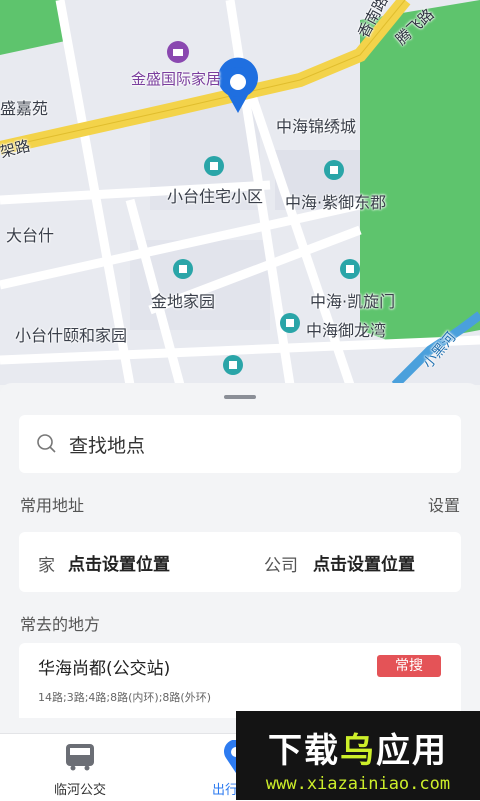 The width and height of the screenshot is (480, 801). Describe the element at coordinates (240, 680) in the screenshot. I see `frequent-place-item: 华海尚都(公交站) 常搜 14路;3路;4路;8路(内环);8路(外环)` at that location.